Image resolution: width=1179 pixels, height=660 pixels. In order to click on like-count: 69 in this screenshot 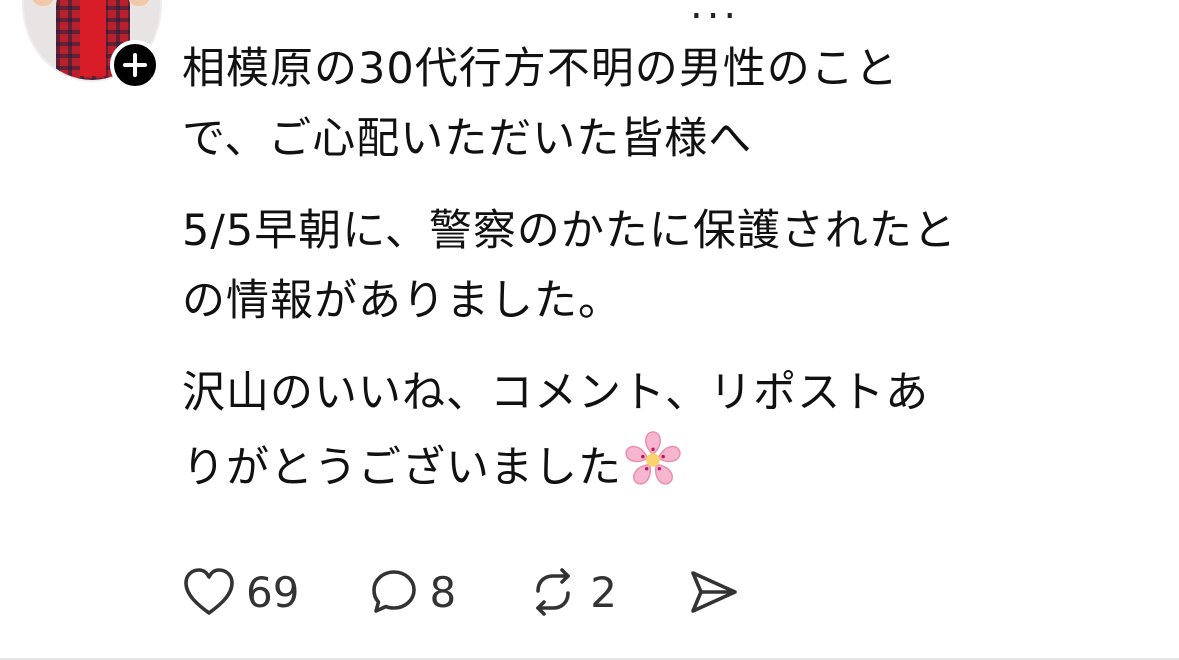, I will do `click(273, 592)`.